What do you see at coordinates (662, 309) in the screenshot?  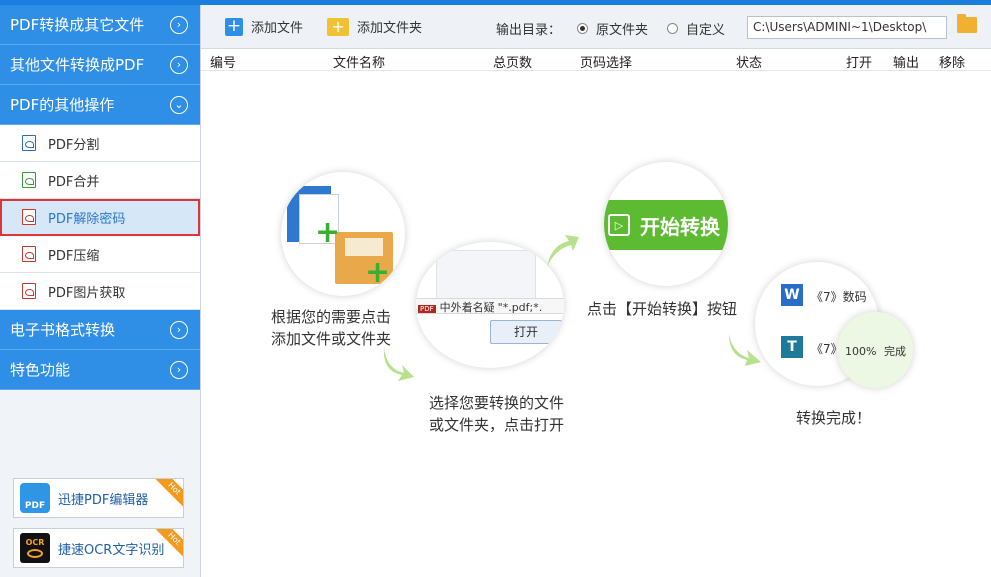 I see `step3-caption: 点击【开始转换】按钮` at bounding box center [662, 309].